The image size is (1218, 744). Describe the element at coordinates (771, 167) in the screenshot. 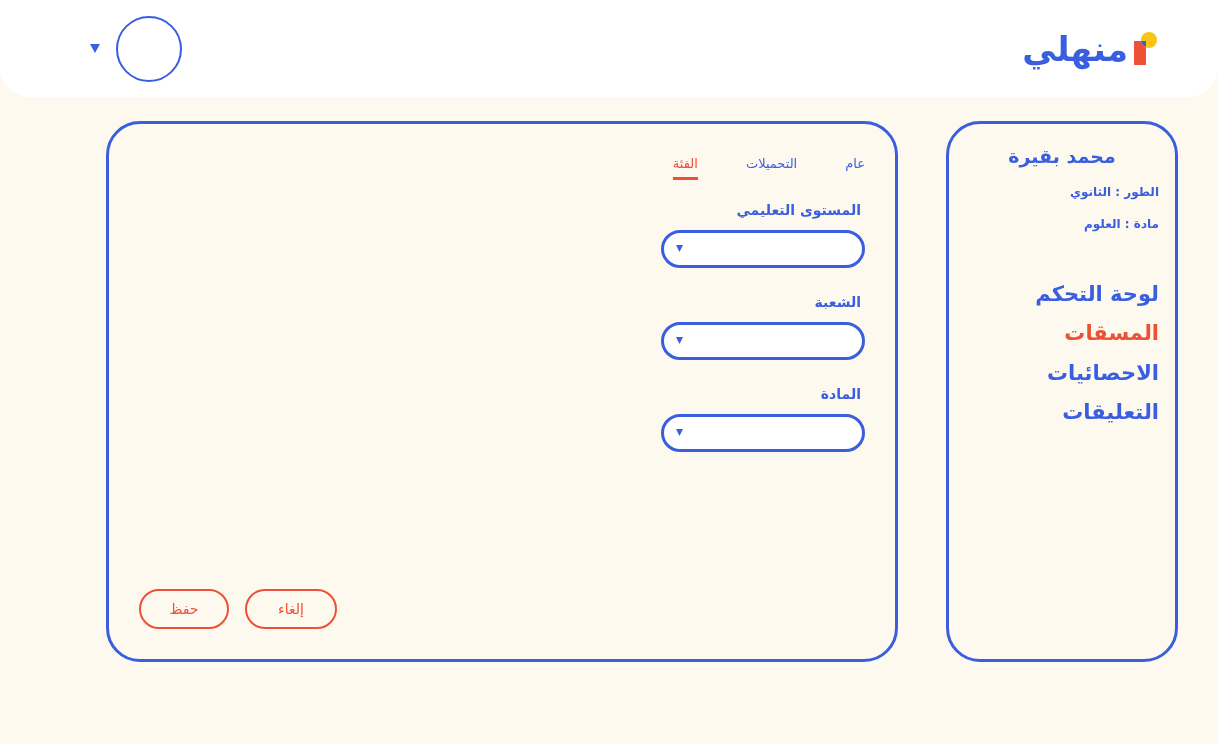

I see `tab: التحميلات` at that location.